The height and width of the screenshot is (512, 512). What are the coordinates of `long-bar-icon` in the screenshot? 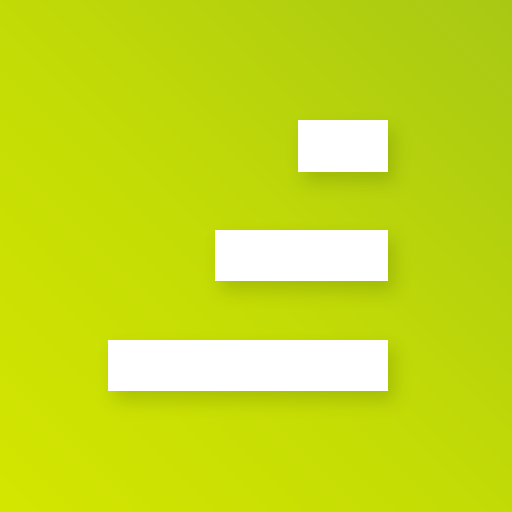 It's located at (248, 365).